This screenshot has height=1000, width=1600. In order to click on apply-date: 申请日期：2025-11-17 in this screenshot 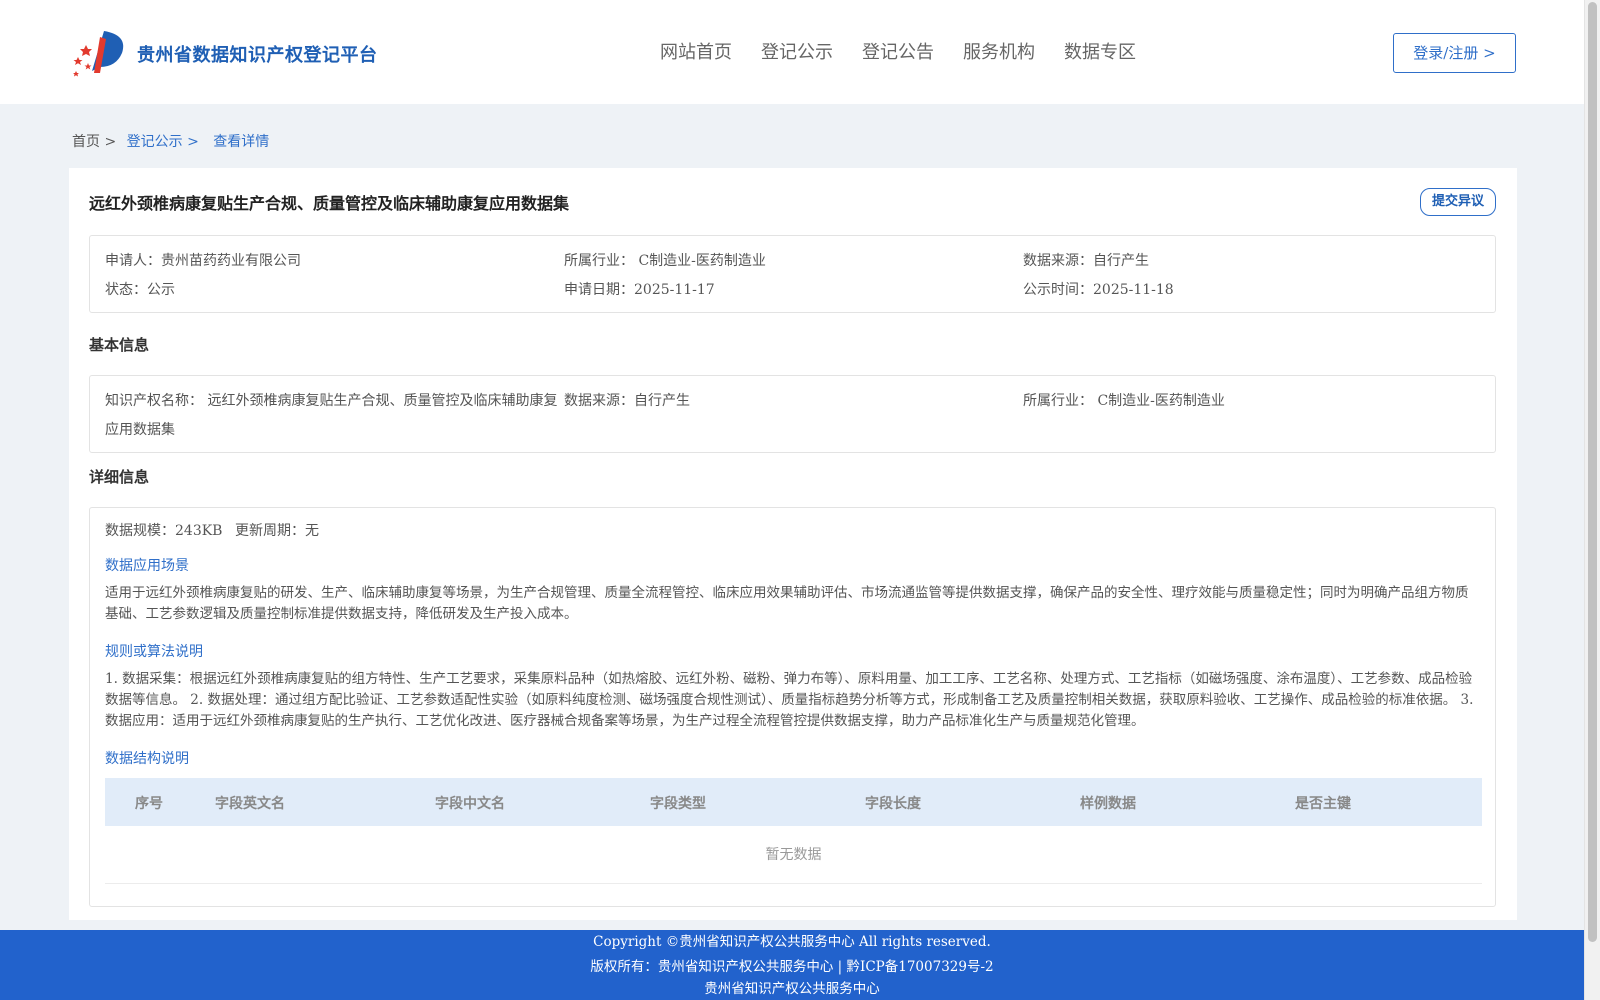, I will do `click(639, 290)`.